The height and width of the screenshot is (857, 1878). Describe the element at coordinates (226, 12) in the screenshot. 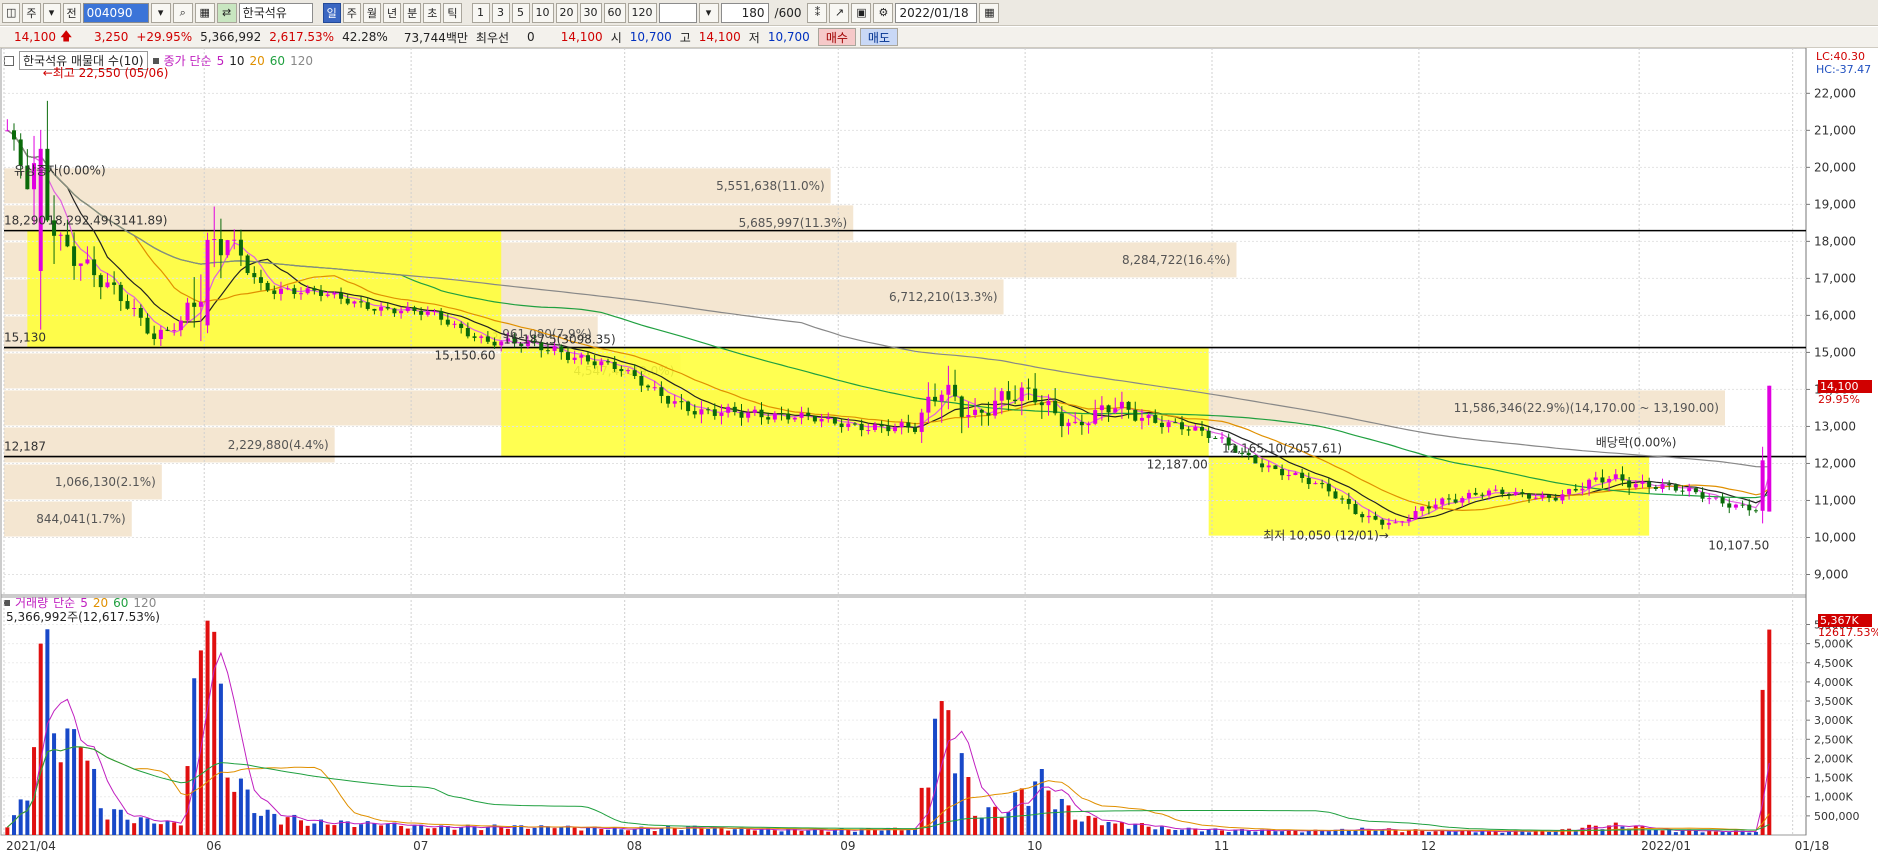

I see `swap-icon: ⇄` at that location.